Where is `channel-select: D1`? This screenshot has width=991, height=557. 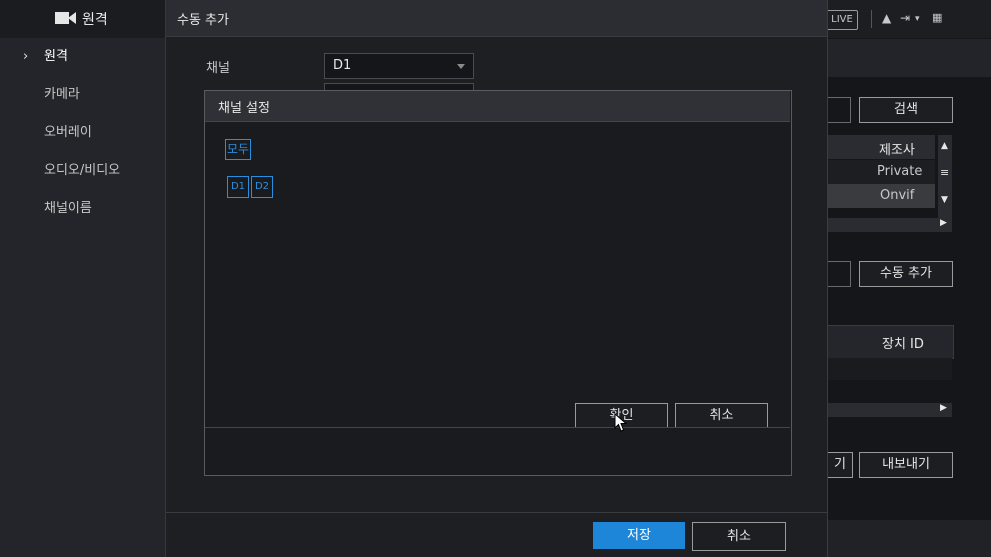 channel-select: D1 is located at coordinates (399, 66).